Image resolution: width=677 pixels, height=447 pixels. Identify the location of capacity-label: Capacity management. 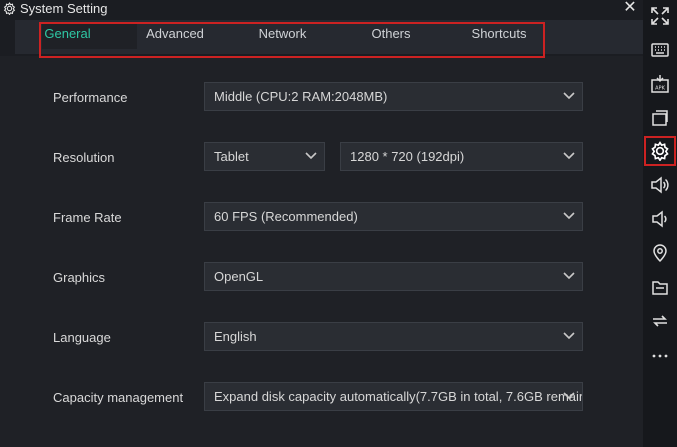
(118, 397).